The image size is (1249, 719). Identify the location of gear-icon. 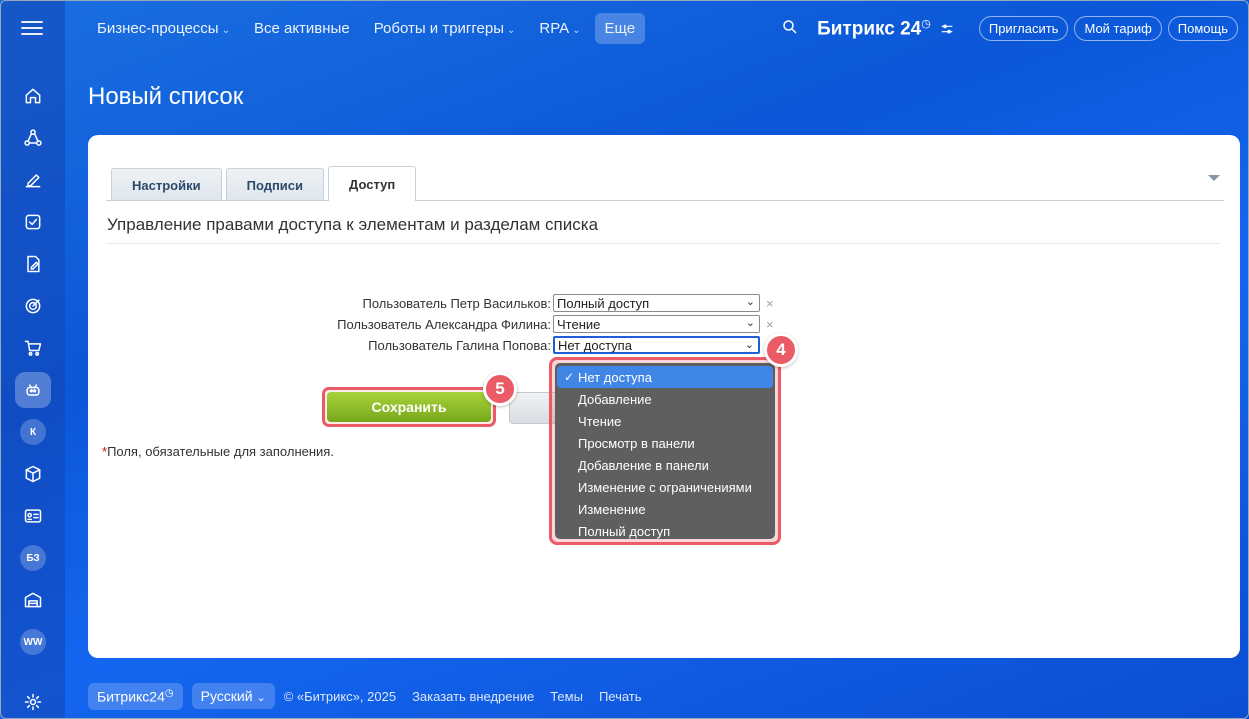
(33, 701).